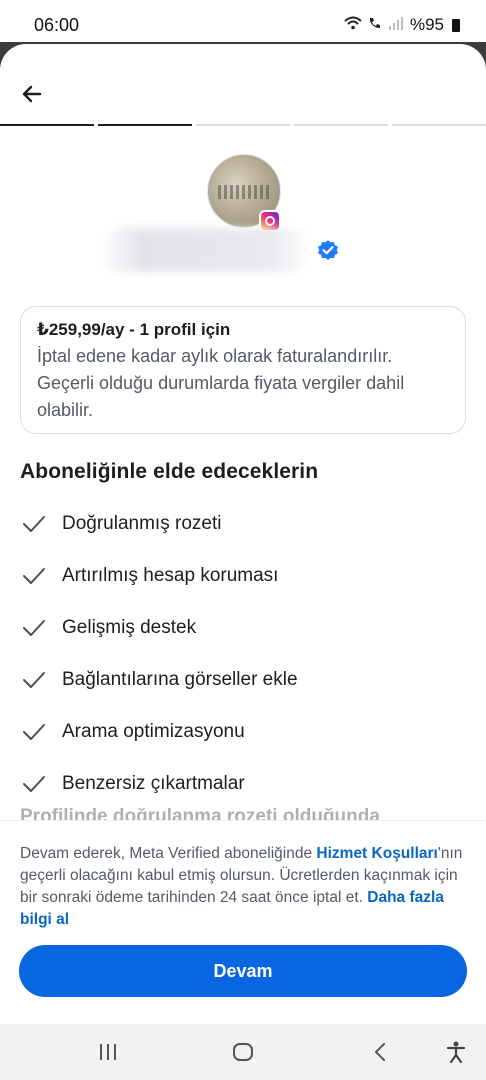 Image resolution: width=486 pixels, height=1080 pixels. I want to click on arrow-left-icon, so click(32, 94).